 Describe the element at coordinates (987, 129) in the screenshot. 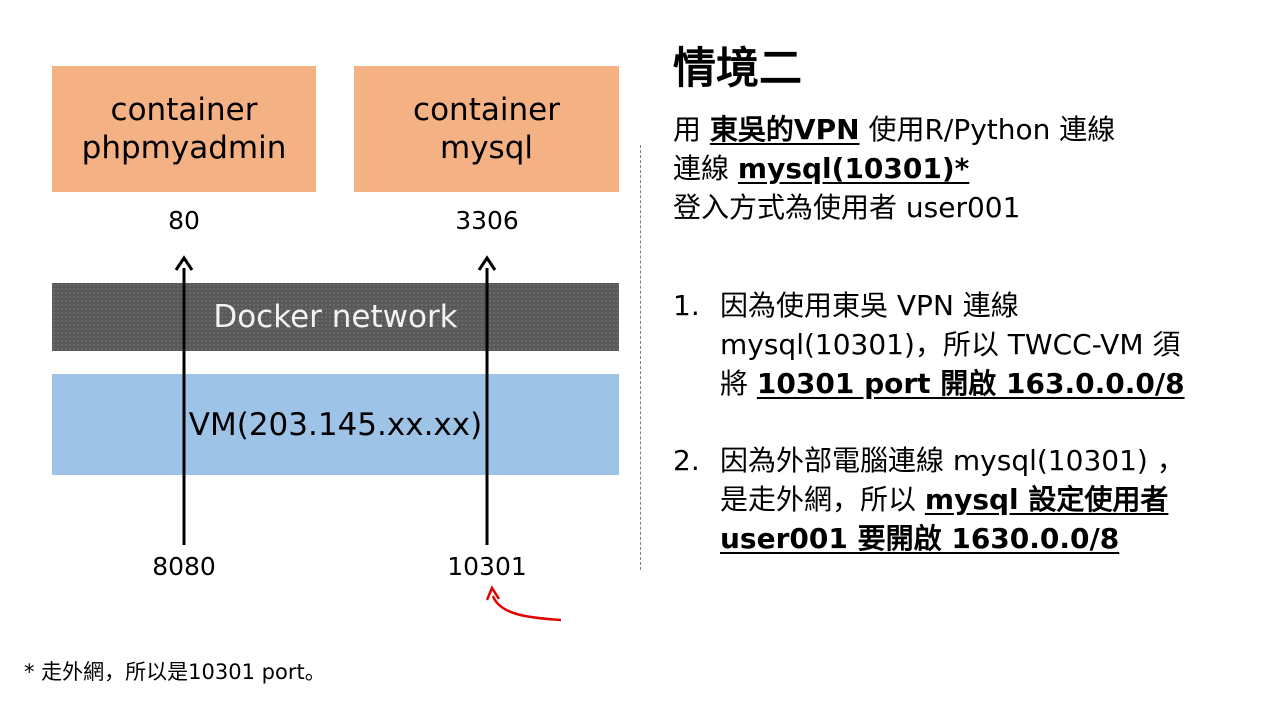

I see `intro-line-1-suffix: 使用R/Python 連線` at that location.